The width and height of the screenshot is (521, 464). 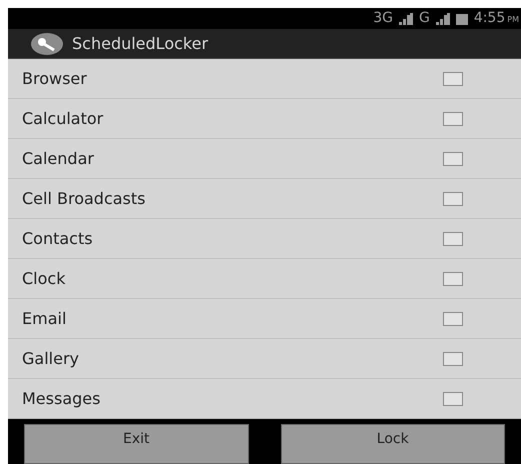 I want to click on app-label: Calculator, so click(x=63, y=119).